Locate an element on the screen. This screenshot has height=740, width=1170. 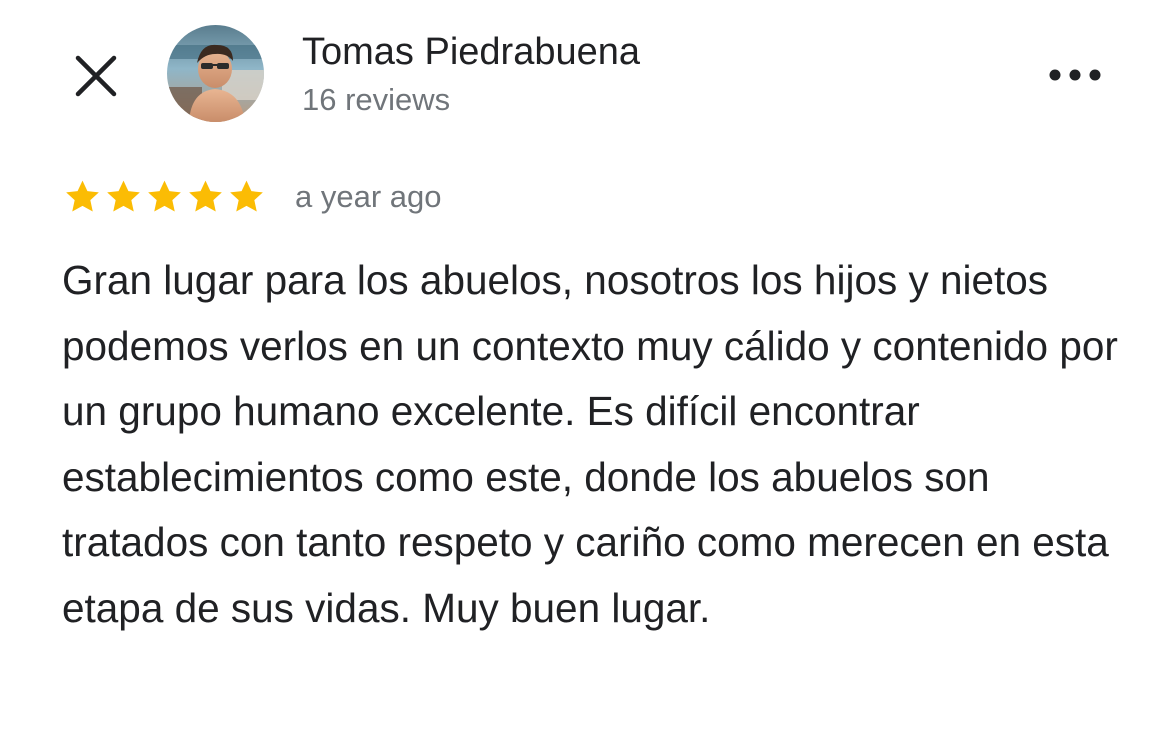
close-button is located at coordinates (96, 76).